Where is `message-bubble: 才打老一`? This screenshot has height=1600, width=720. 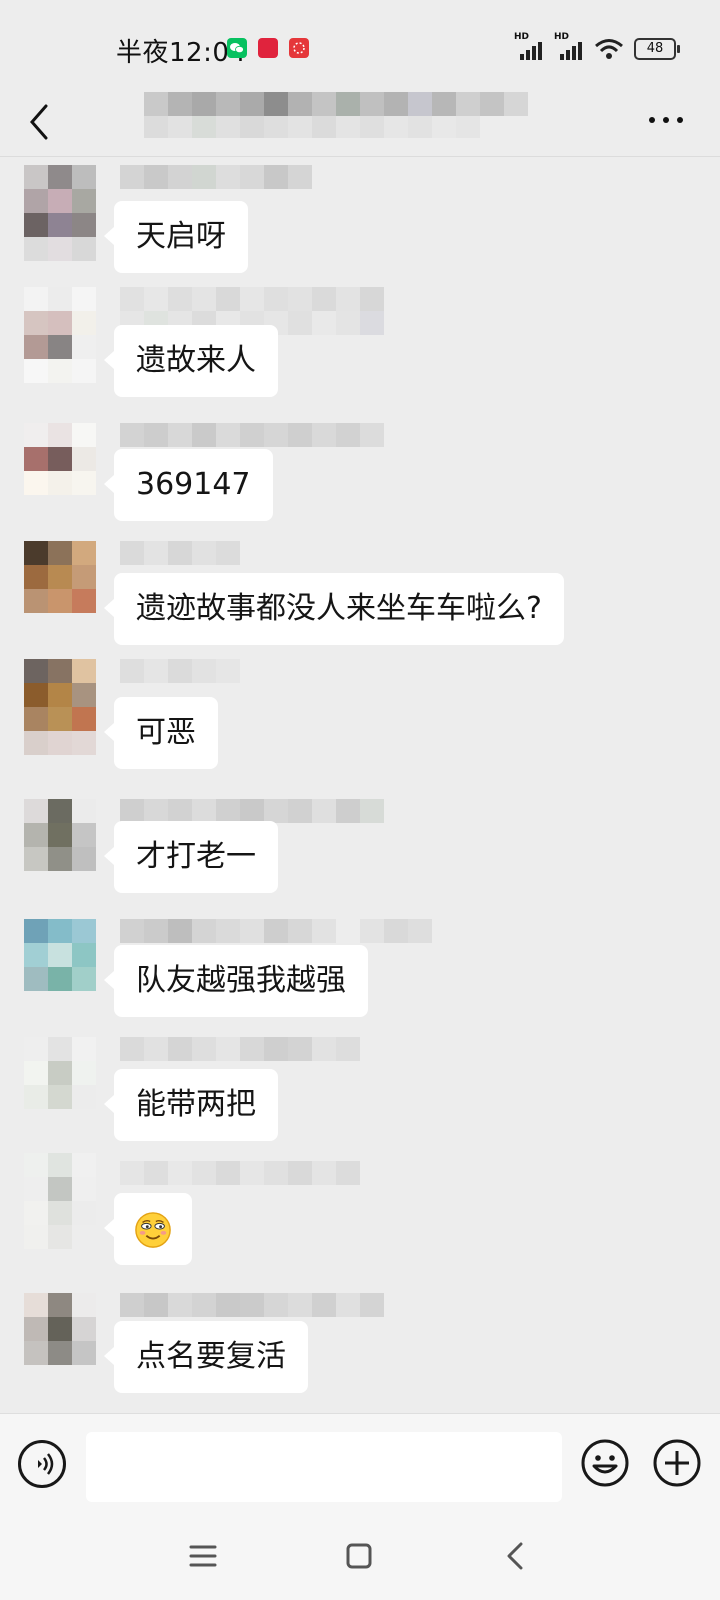
message-bubble: 才打老一 is located at coordinates (191, 857).